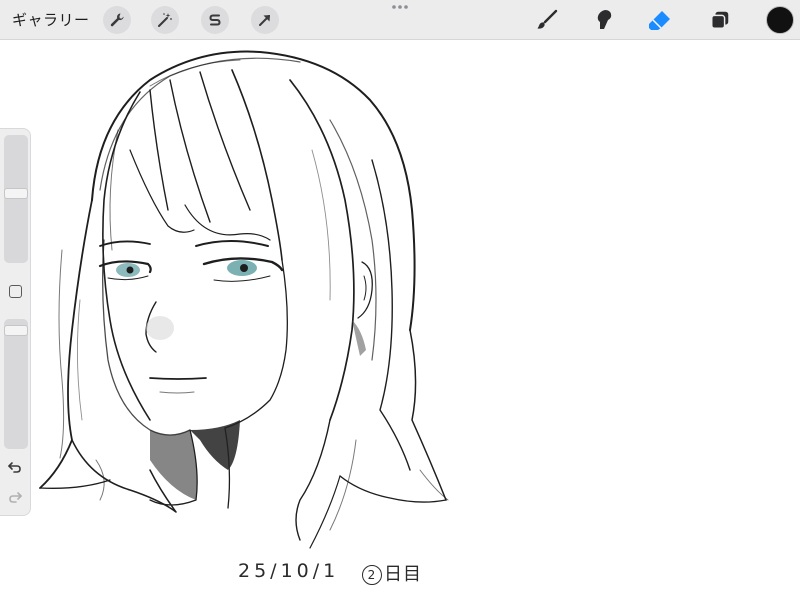 The height and width of the screenshot is (600, 800). What do you see at coordinates (15, 497) in the screenshot?
I see `redo-icon` at bounding box center [15, 497].